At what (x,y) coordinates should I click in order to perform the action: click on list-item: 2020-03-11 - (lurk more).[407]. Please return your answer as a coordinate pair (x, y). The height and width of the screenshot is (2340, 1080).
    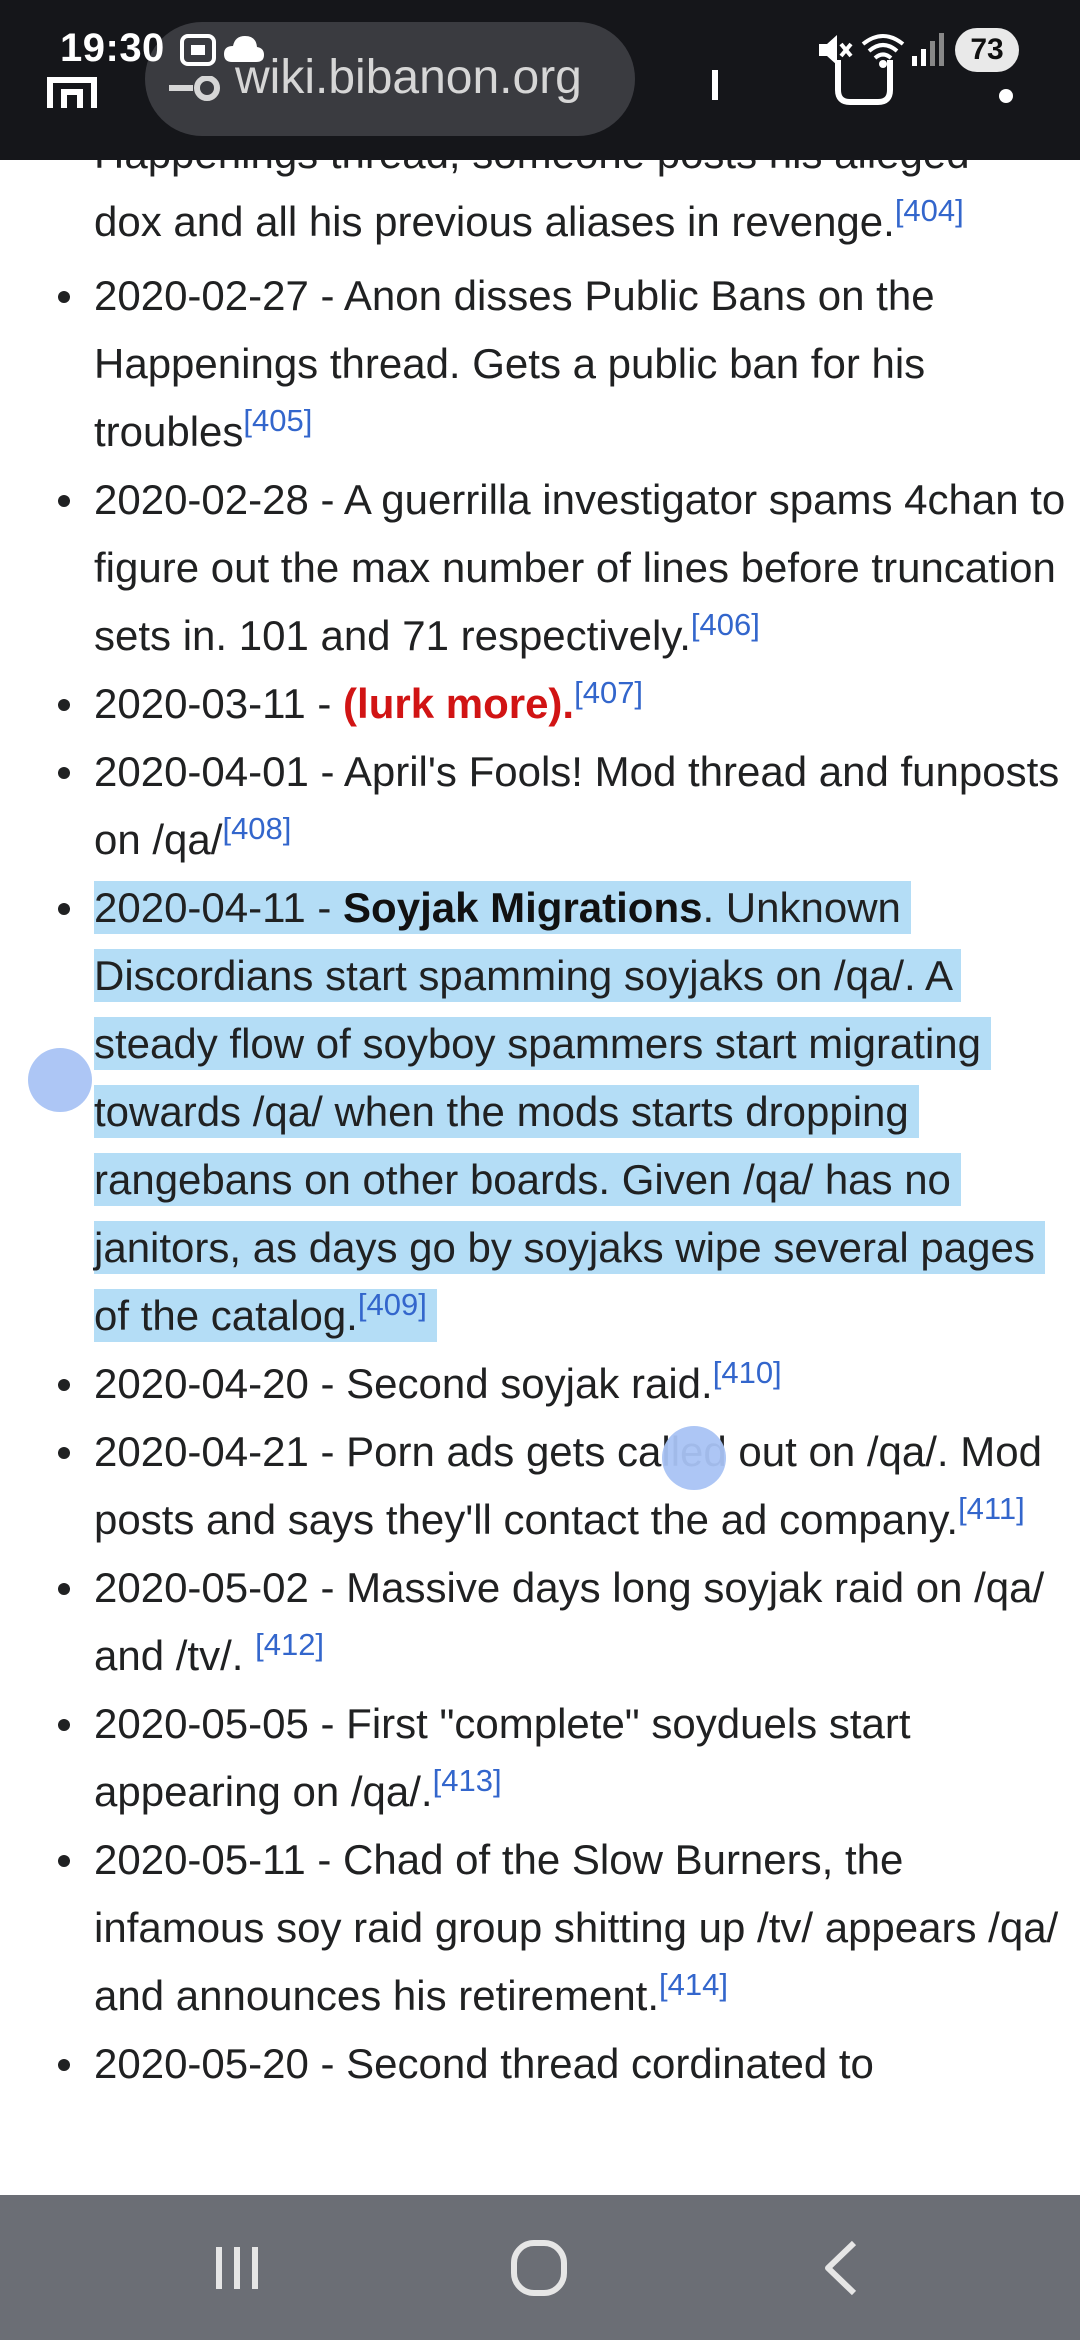
    Looking at the image, I should click on (540, 704).